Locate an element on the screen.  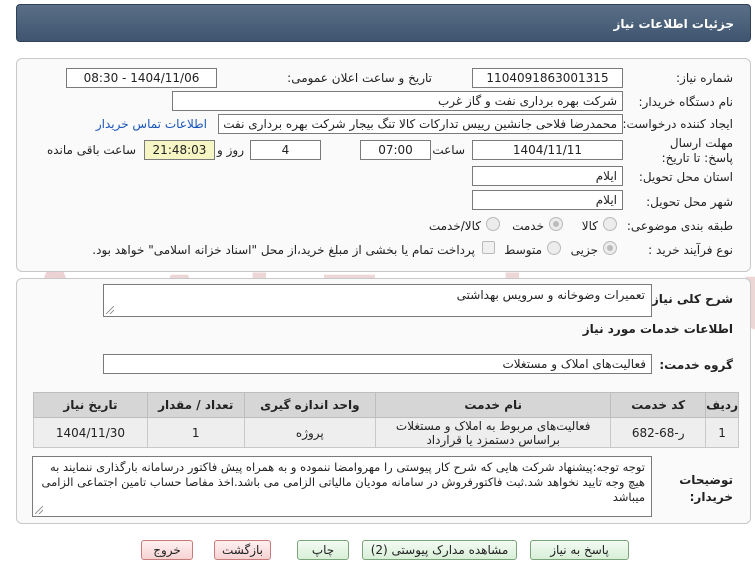
col-row-header: ردیف is located at coordinates (722, 405).